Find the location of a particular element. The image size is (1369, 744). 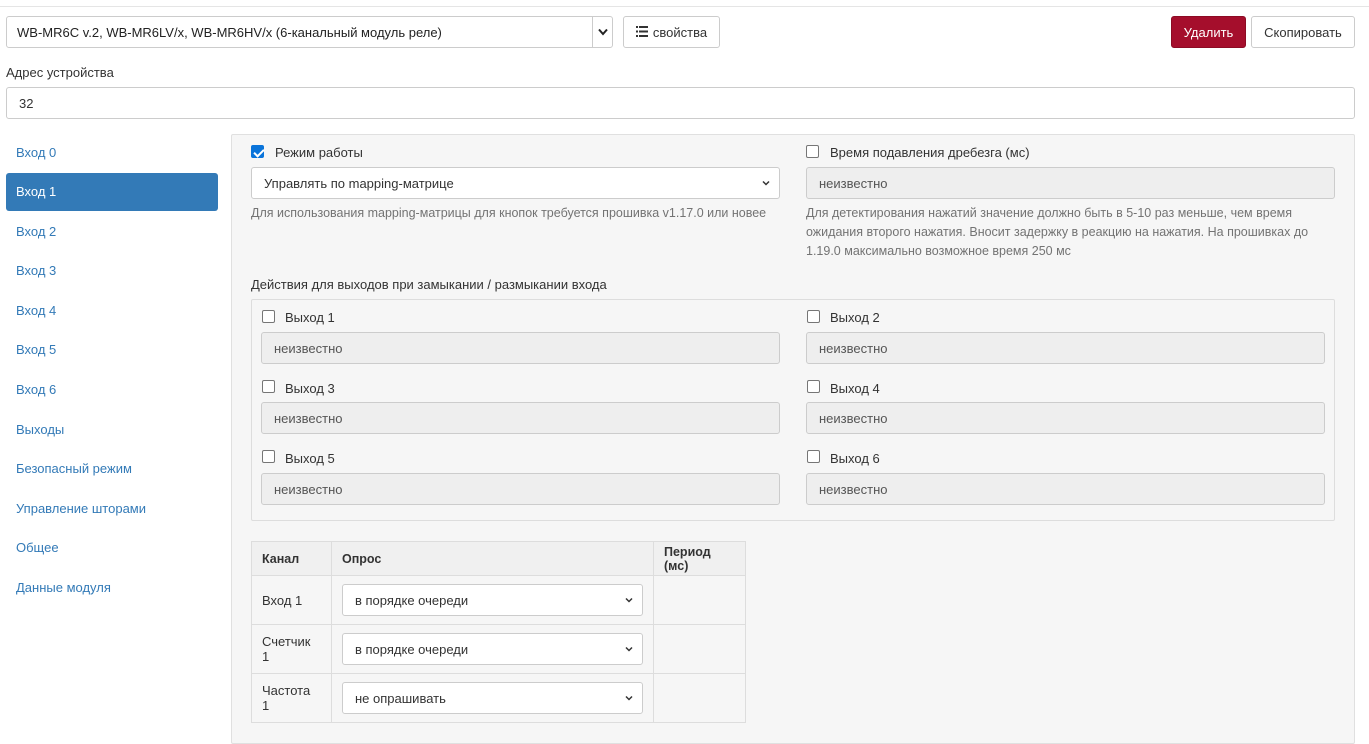

output-4-input: неизвестно is located at coordinates (1065, 418).